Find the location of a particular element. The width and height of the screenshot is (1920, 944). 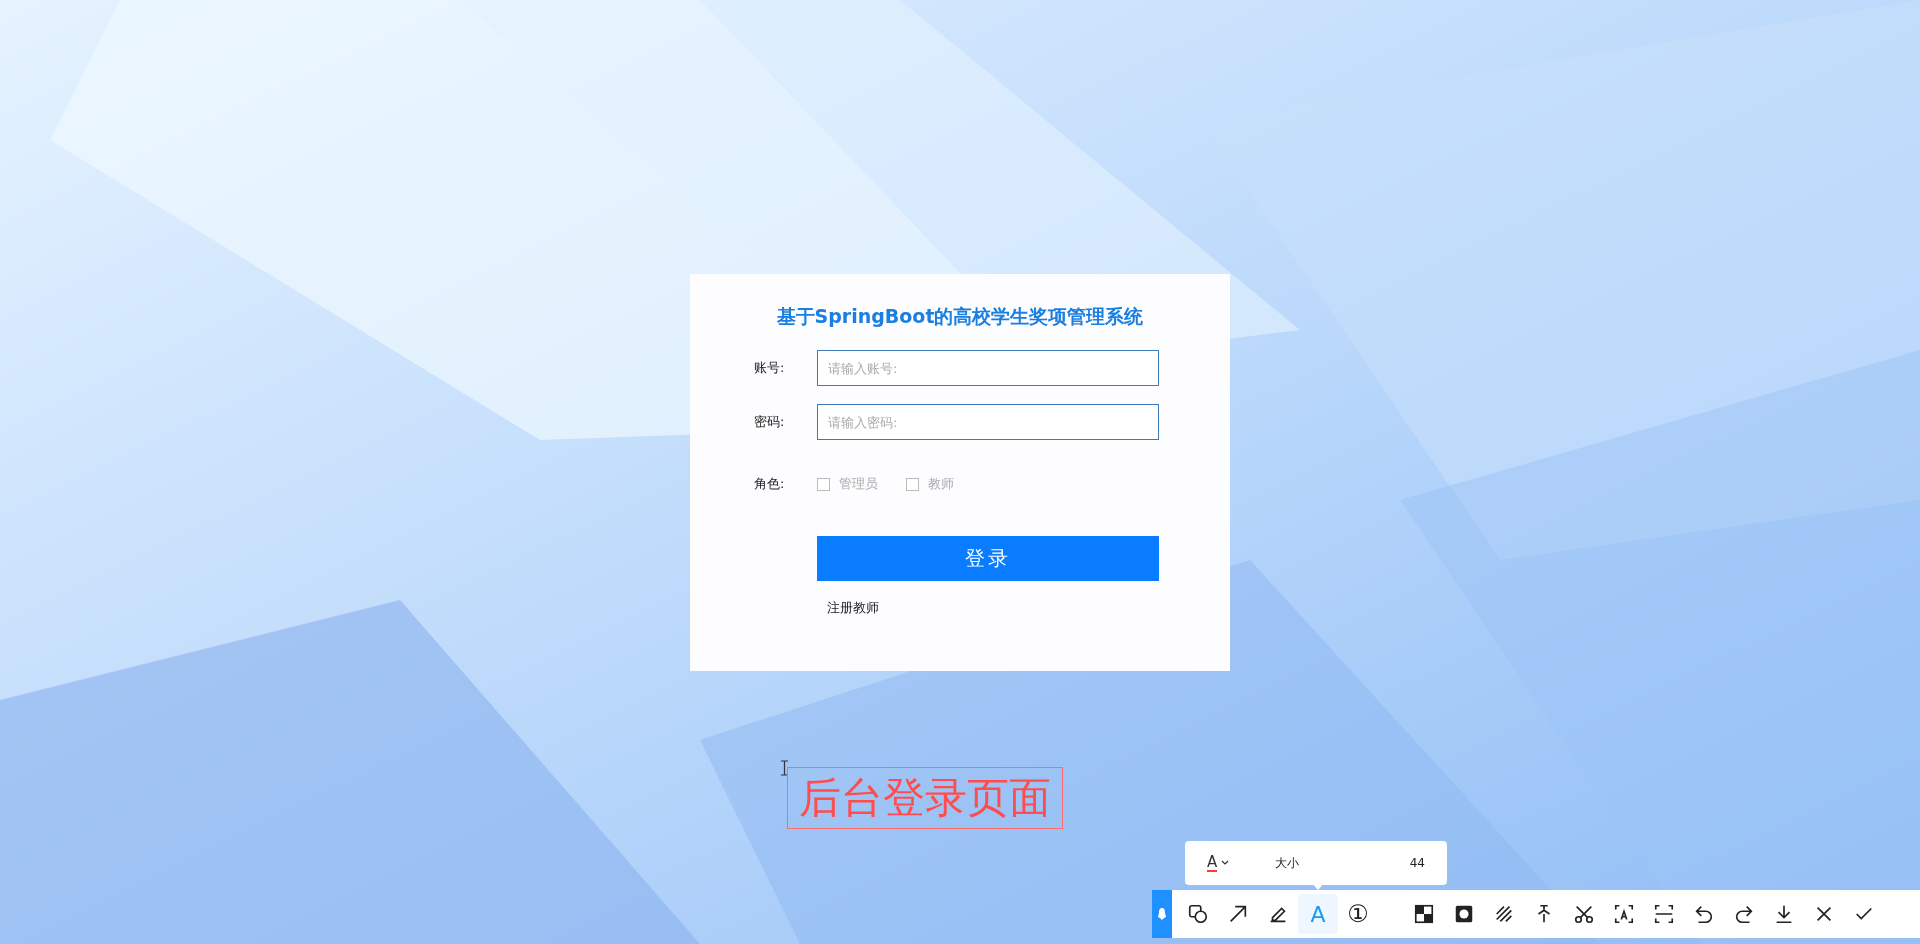

checkbox-label: 教师 is located at coordinates (941, 484).